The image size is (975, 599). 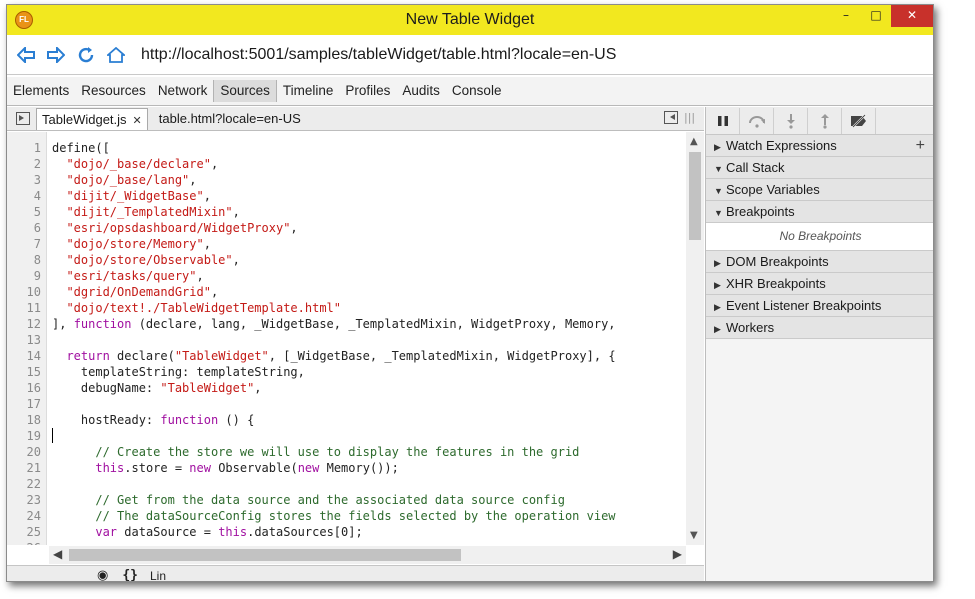 What do you see at coordinates (846, 16) in the screenshot?
I see `minimize-button: –` at bounding box center [846, 16].